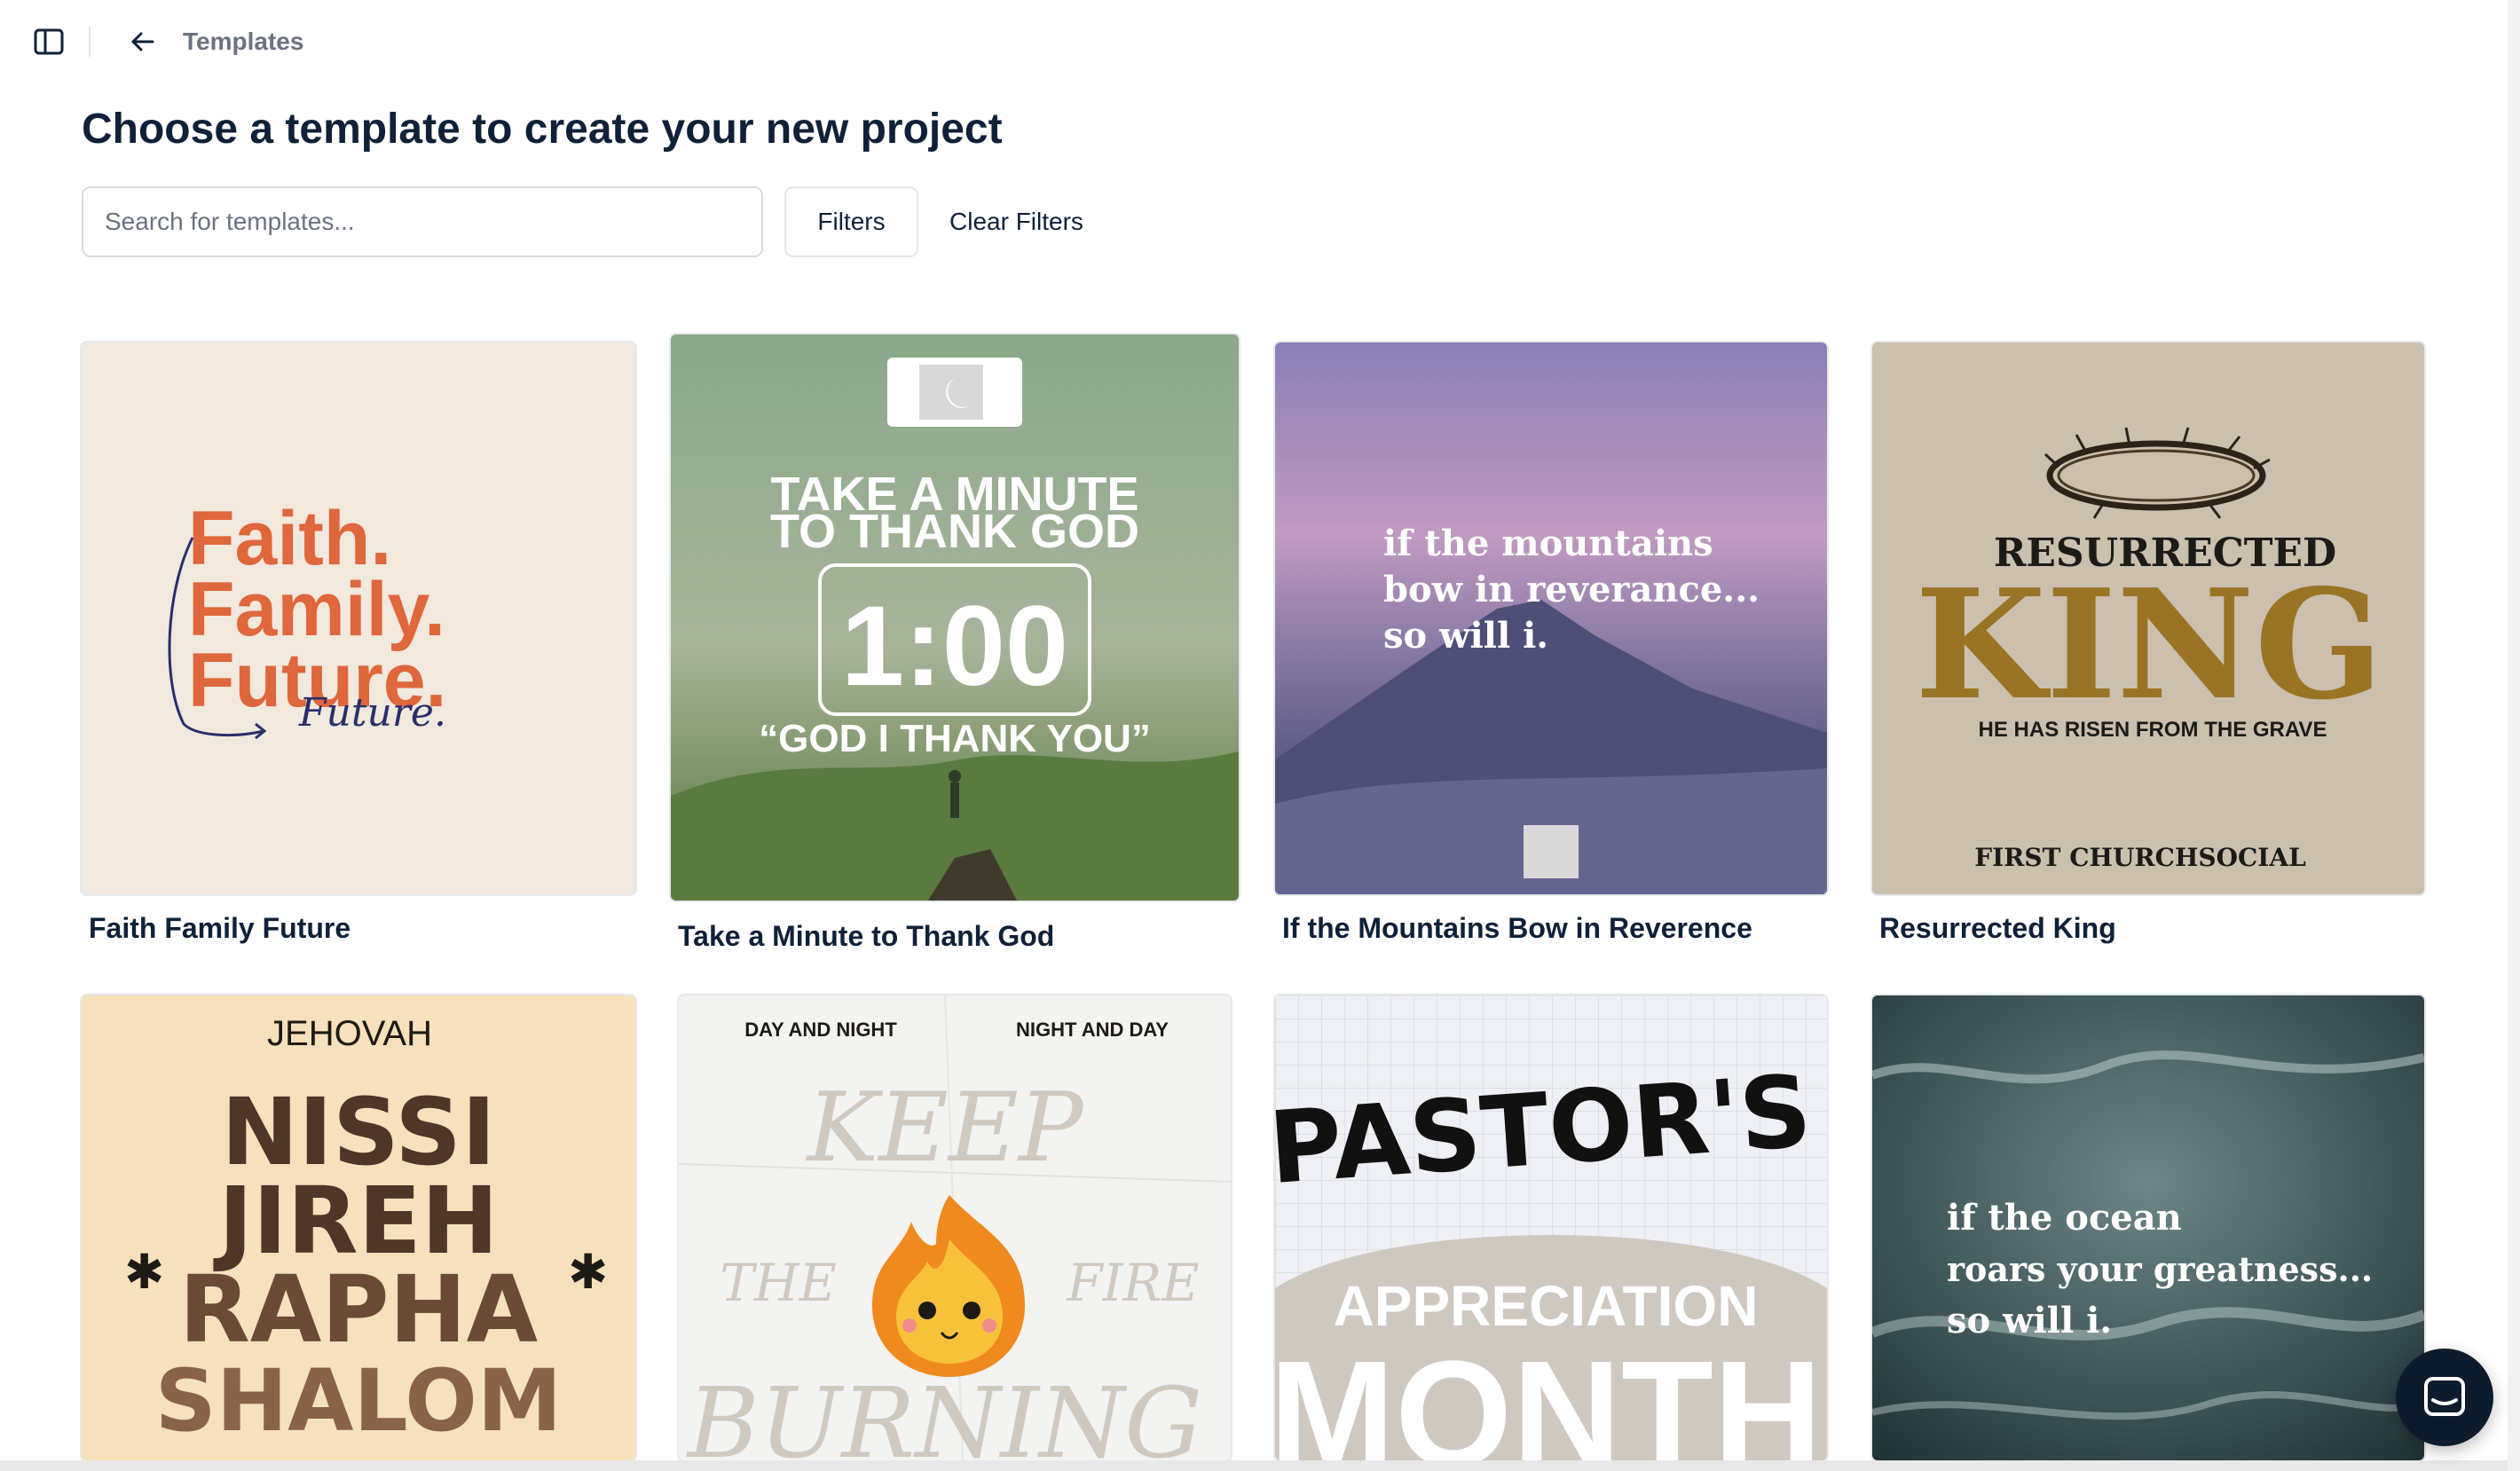  Describe the element at coordinates (90, 42) in the screenshot. I see `toolbar-divider` at that location.